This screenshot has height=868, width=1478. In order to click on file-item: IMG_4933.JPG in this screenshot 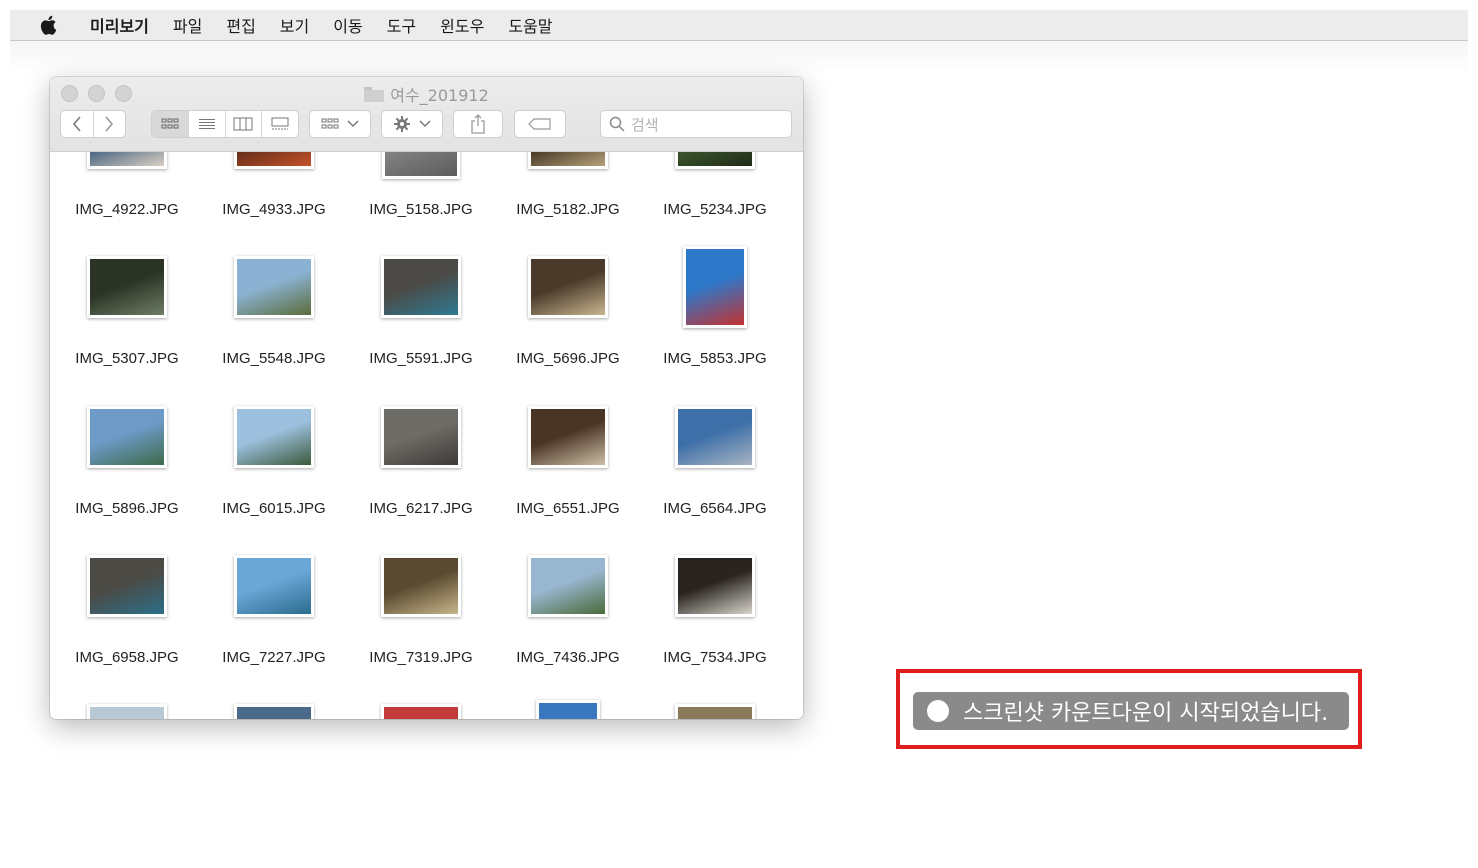, I will do `click(274, 190)`.